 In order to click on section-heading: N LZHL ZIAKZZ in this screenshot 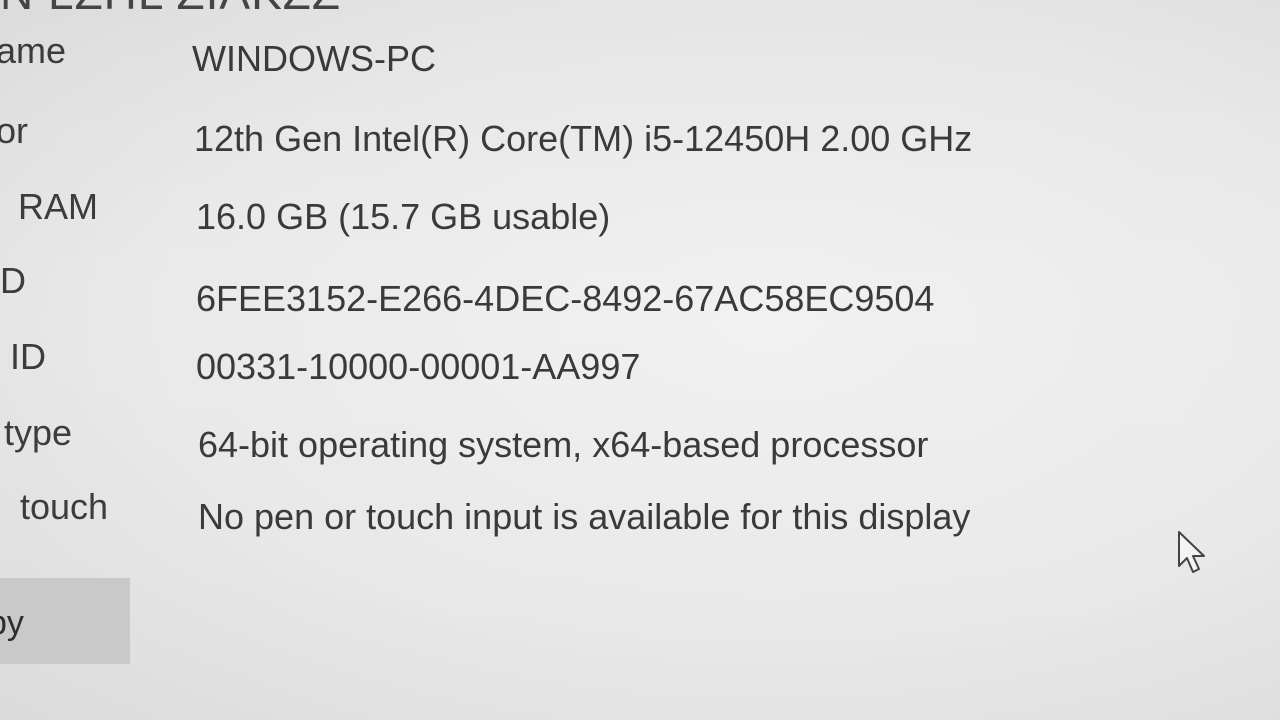, I will do `click(170, 10)`.